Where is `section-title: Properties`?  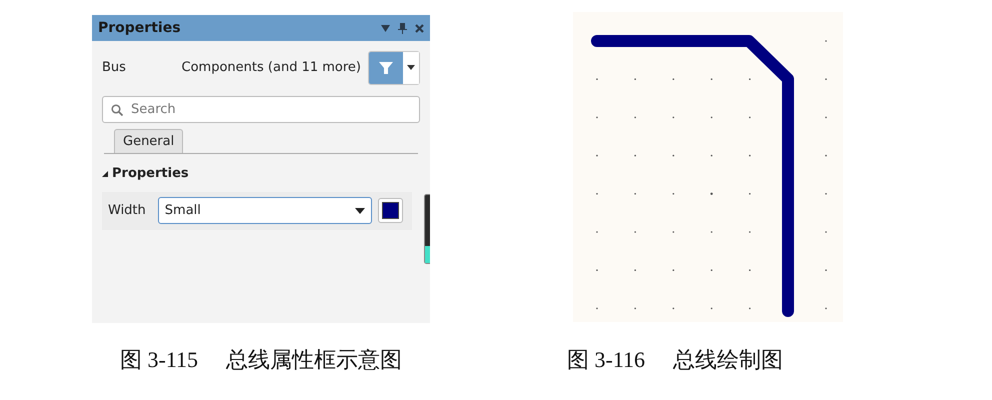 section-title: Properties is located at coordinates (150, 174).